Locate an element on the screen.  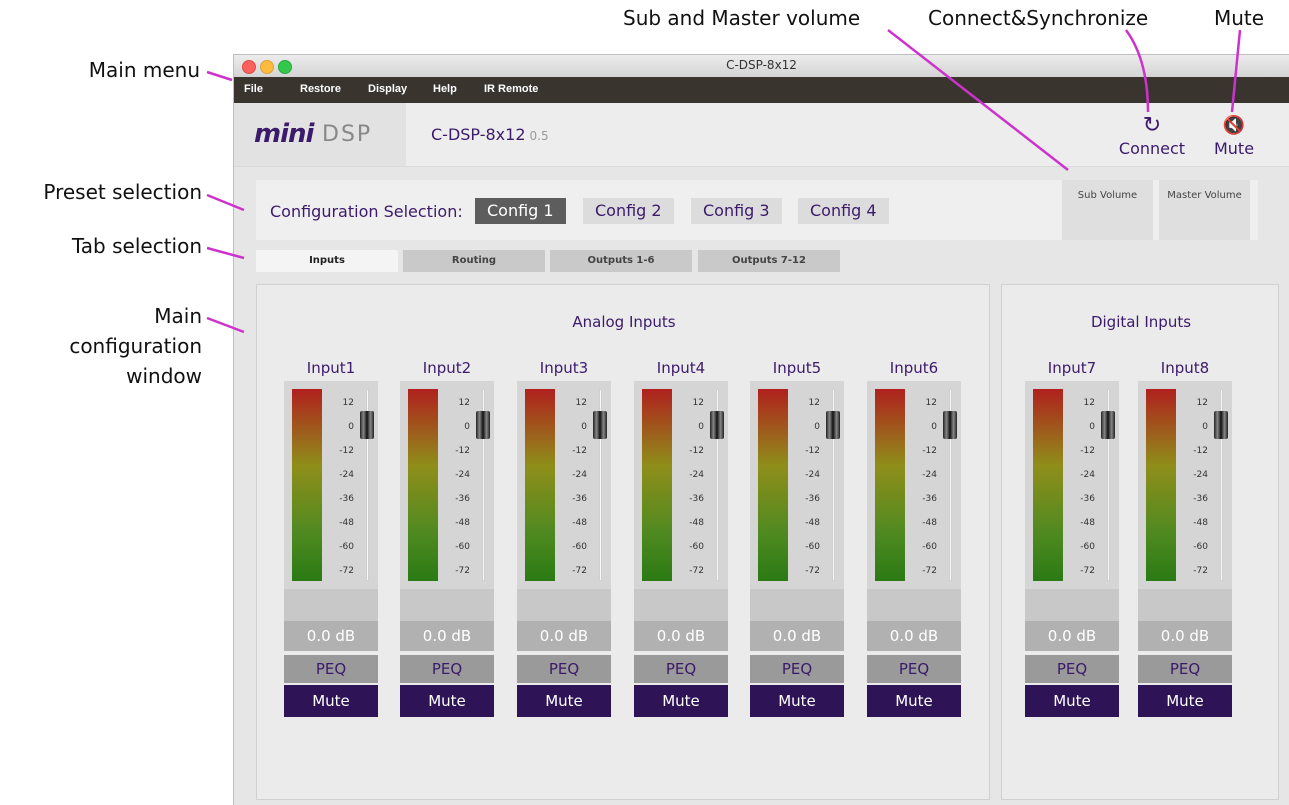
callout-mute: Mute is located at coordinates (1239, 18).